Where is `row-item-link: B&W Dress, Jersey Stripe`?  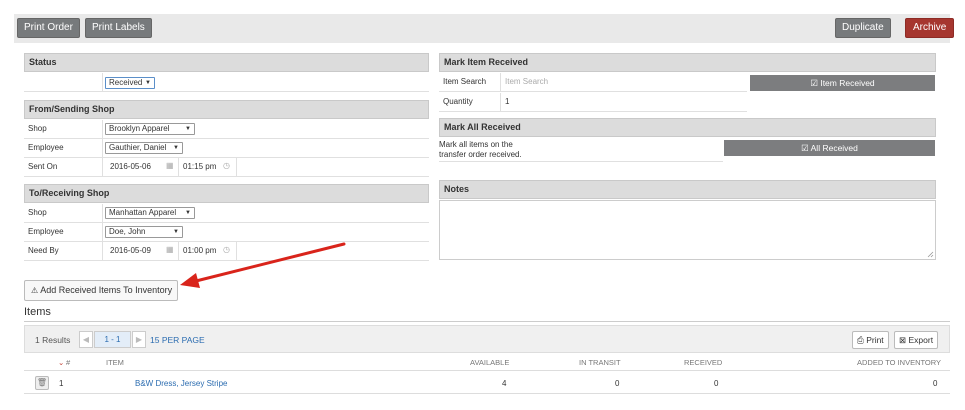
row-item-link: B&W Dress, Jersey Stripe is located at coordinates (181, 383).